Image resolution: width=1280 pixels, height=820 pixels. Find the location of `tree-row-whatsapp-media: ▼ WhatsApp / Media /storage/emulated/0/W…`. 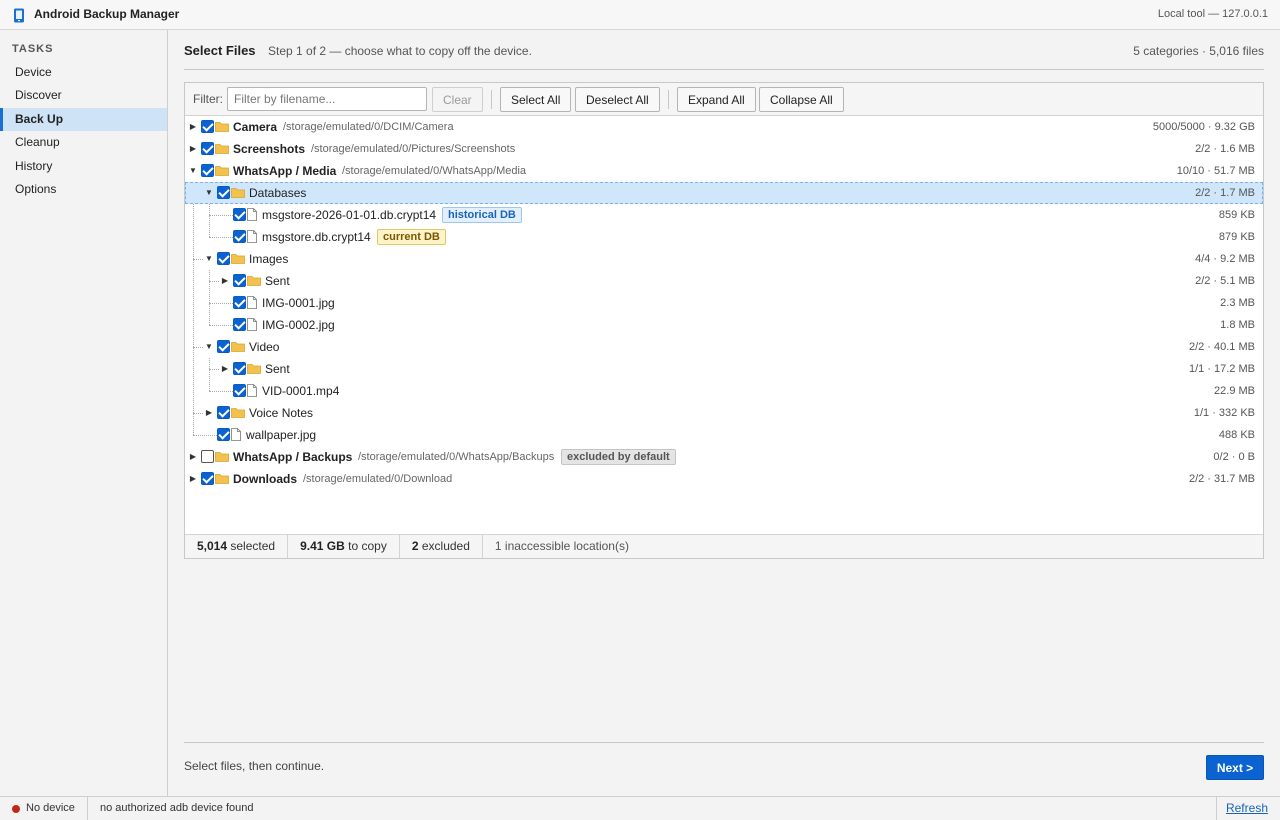

tree-row-whatsapp-media: ▼ WhatsApp / Media /storage/emulated/0/W… is located at coordinates (724, 171).